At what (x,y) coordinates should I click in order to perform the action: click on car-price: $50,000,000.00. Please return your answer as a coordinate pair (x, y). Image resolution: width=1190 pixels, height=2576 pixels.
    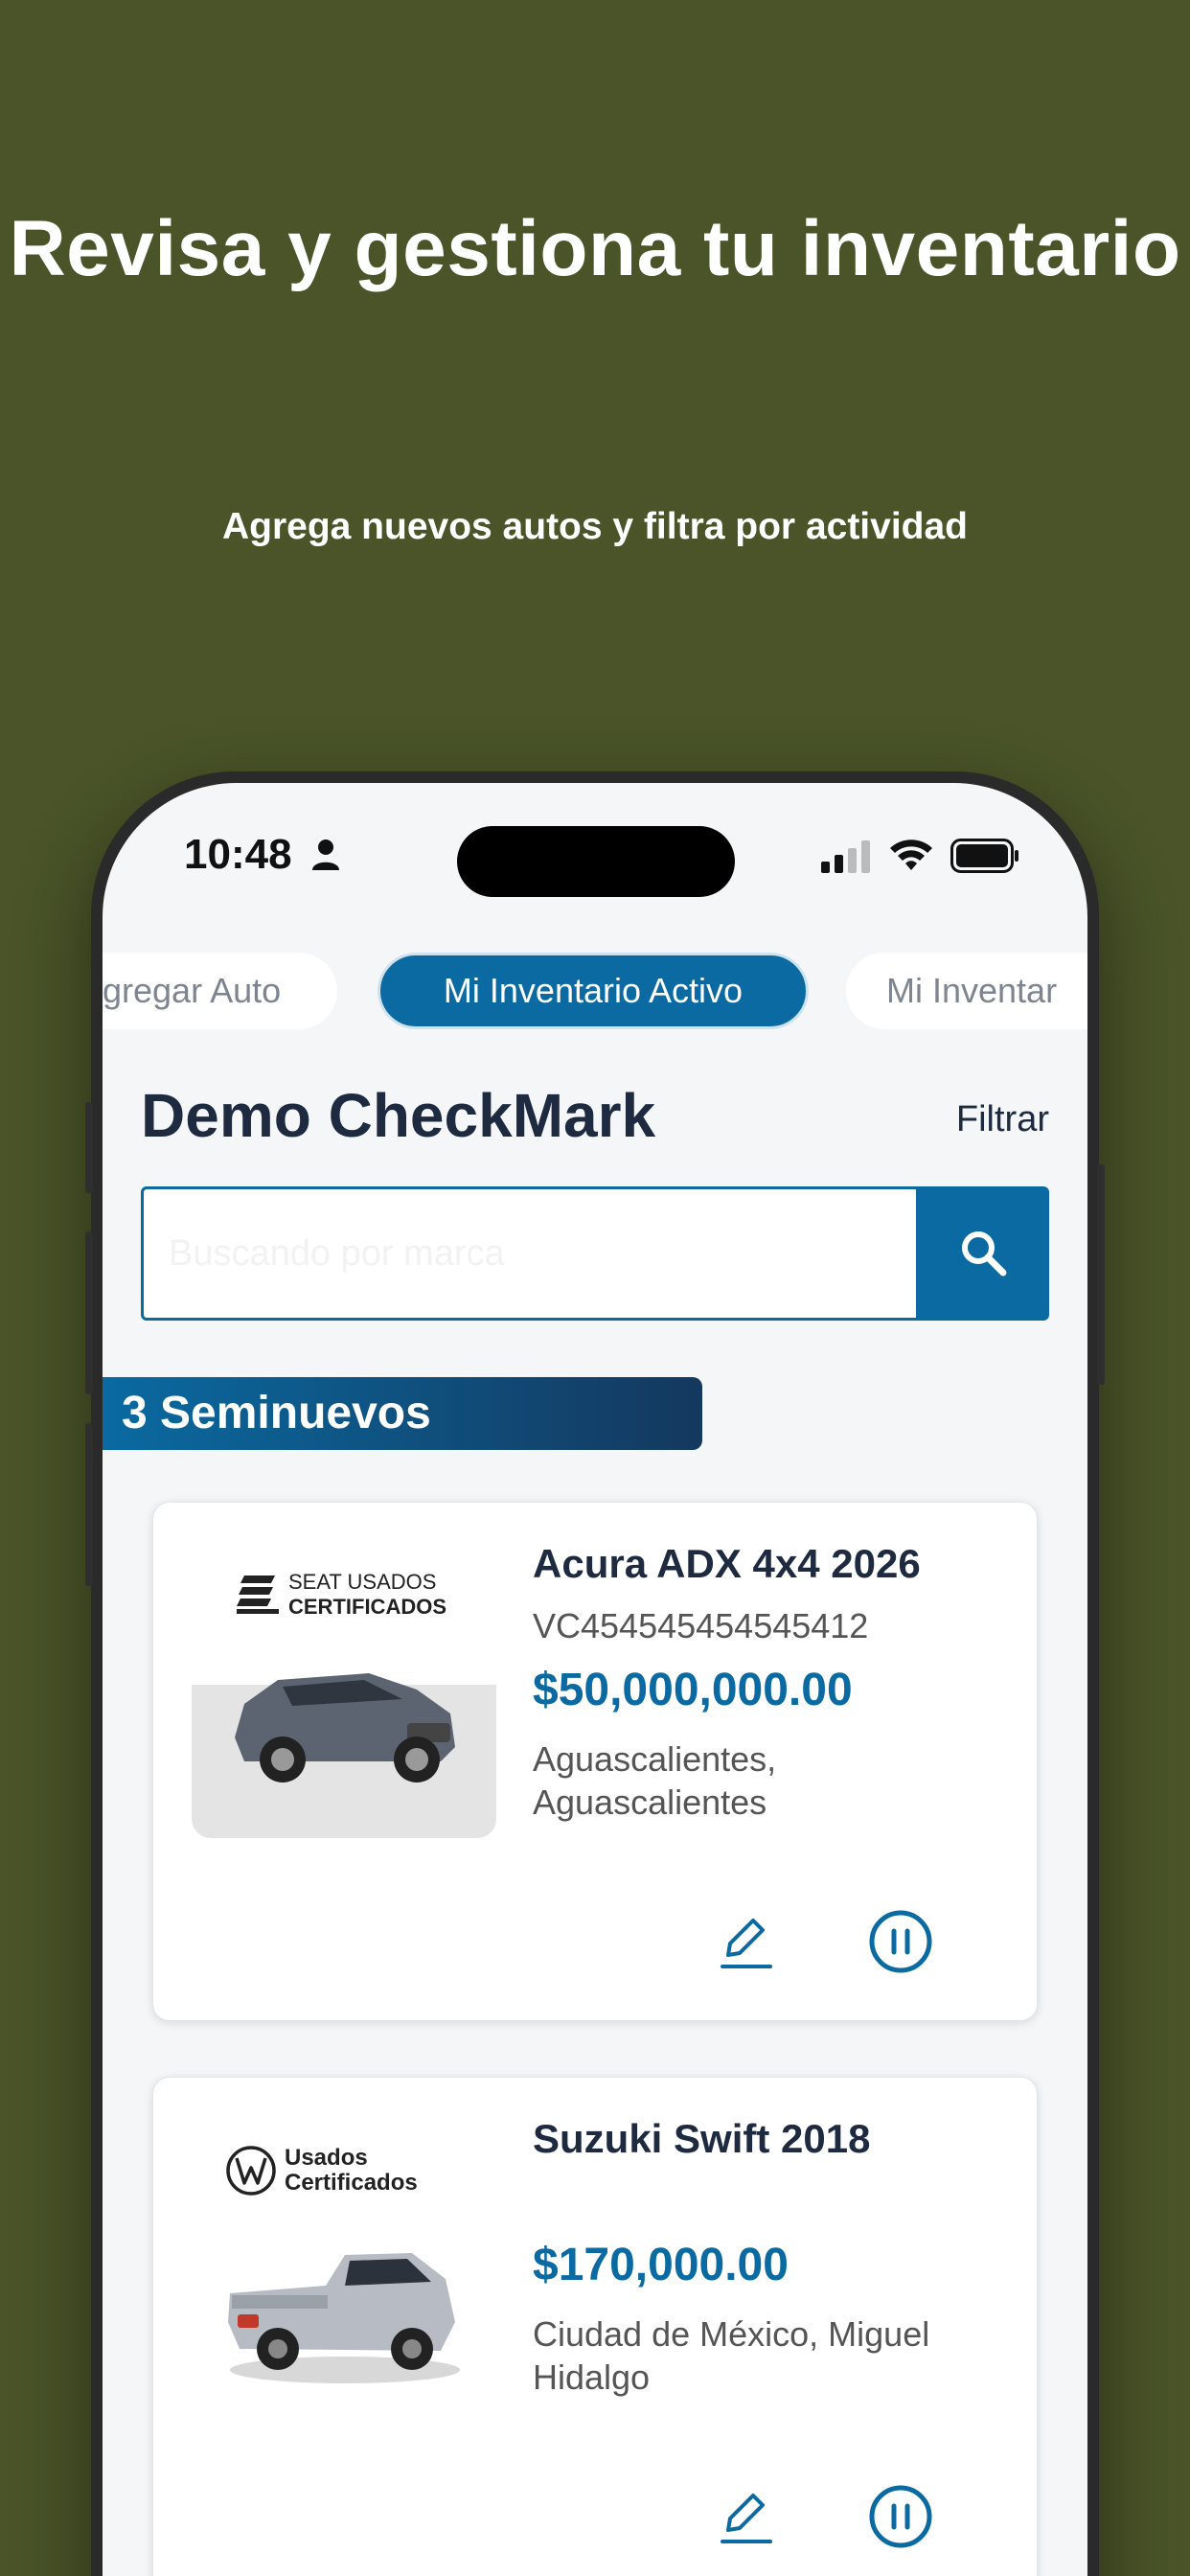
    Looking at the image, I should click on (693, 1690).